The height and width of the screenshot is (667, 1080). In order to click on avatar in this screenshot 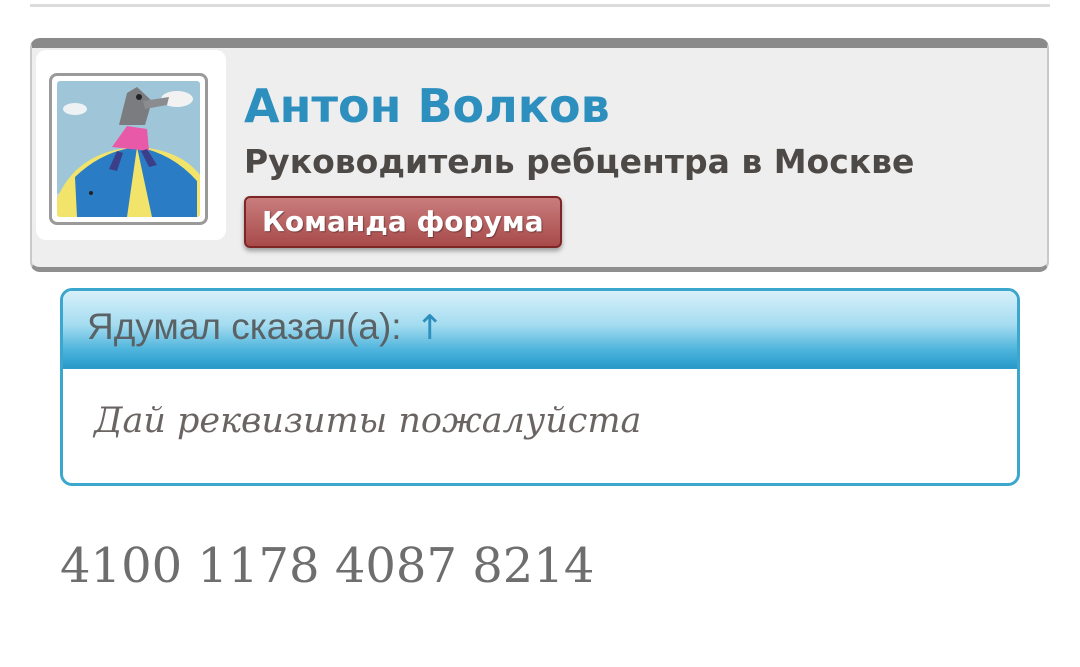, I will do `click(128, 149)`.